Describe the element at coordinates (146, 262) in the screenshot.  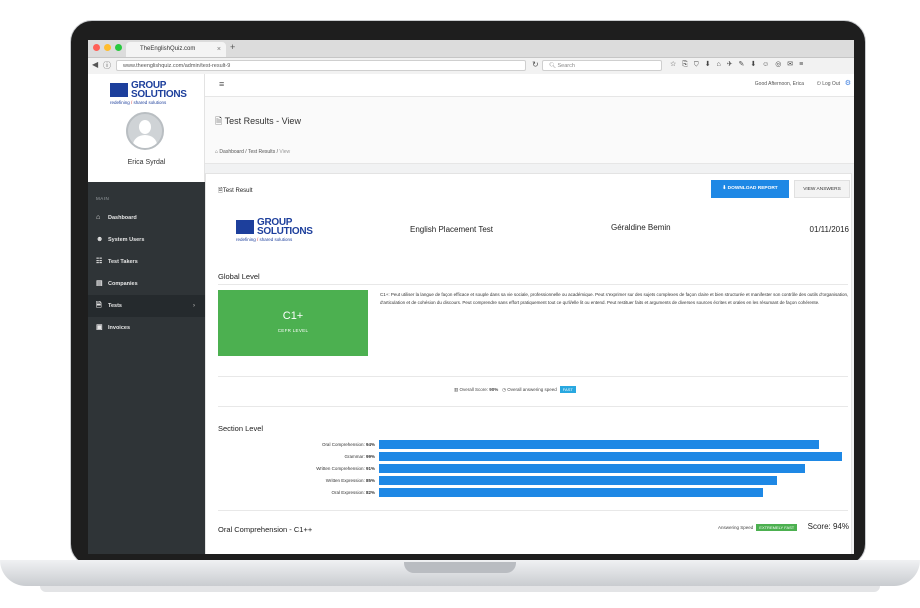
I see `sidebar-item-test-takers: ☷ Test Takers` at that location.